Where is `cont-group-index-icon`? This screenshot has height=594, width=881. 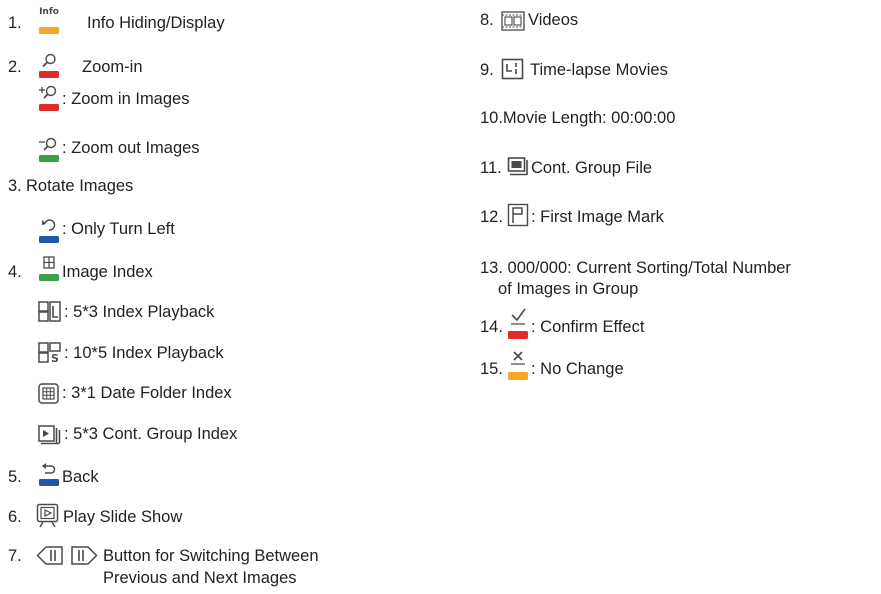
cont-group-index-icon is located at coordinates (49, 435).